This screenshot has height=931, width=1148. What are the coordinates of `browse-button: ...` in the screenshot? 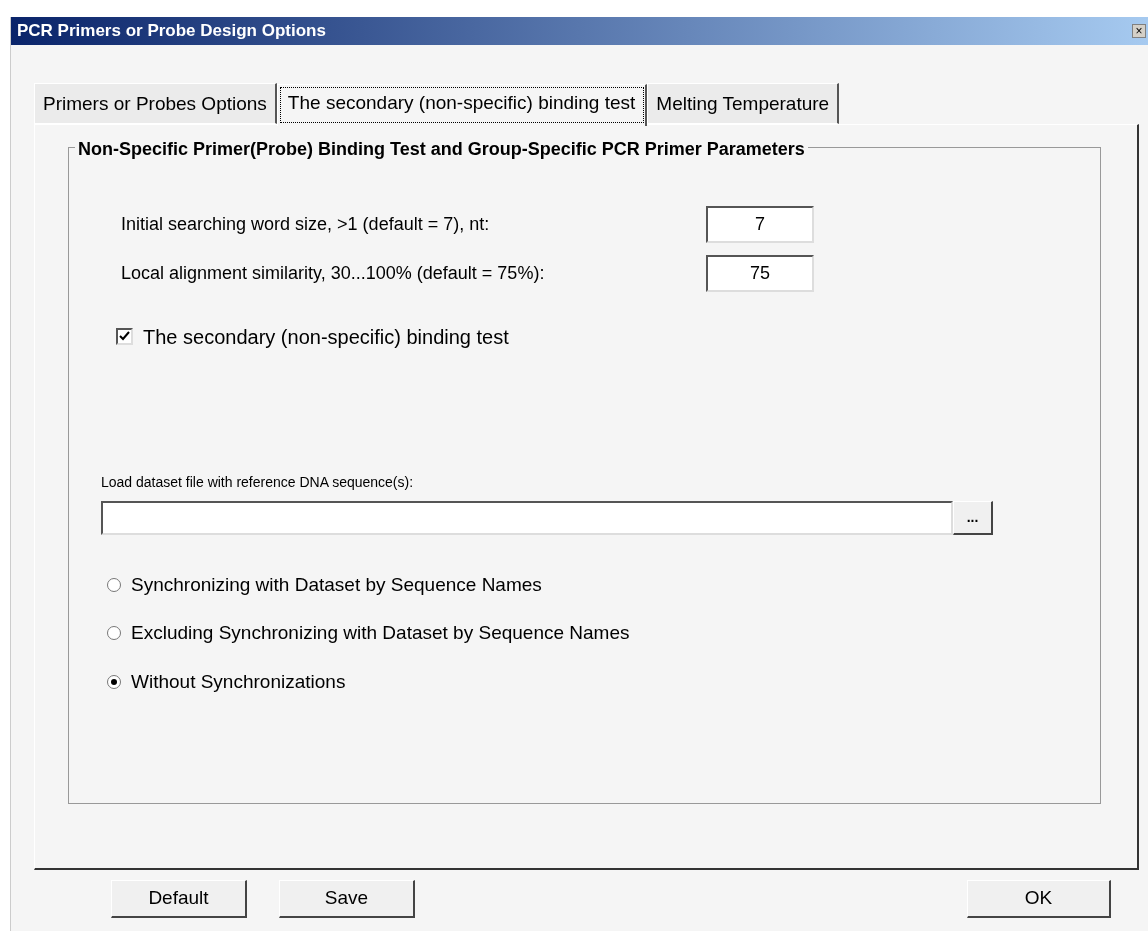 It's located at (973, 517).